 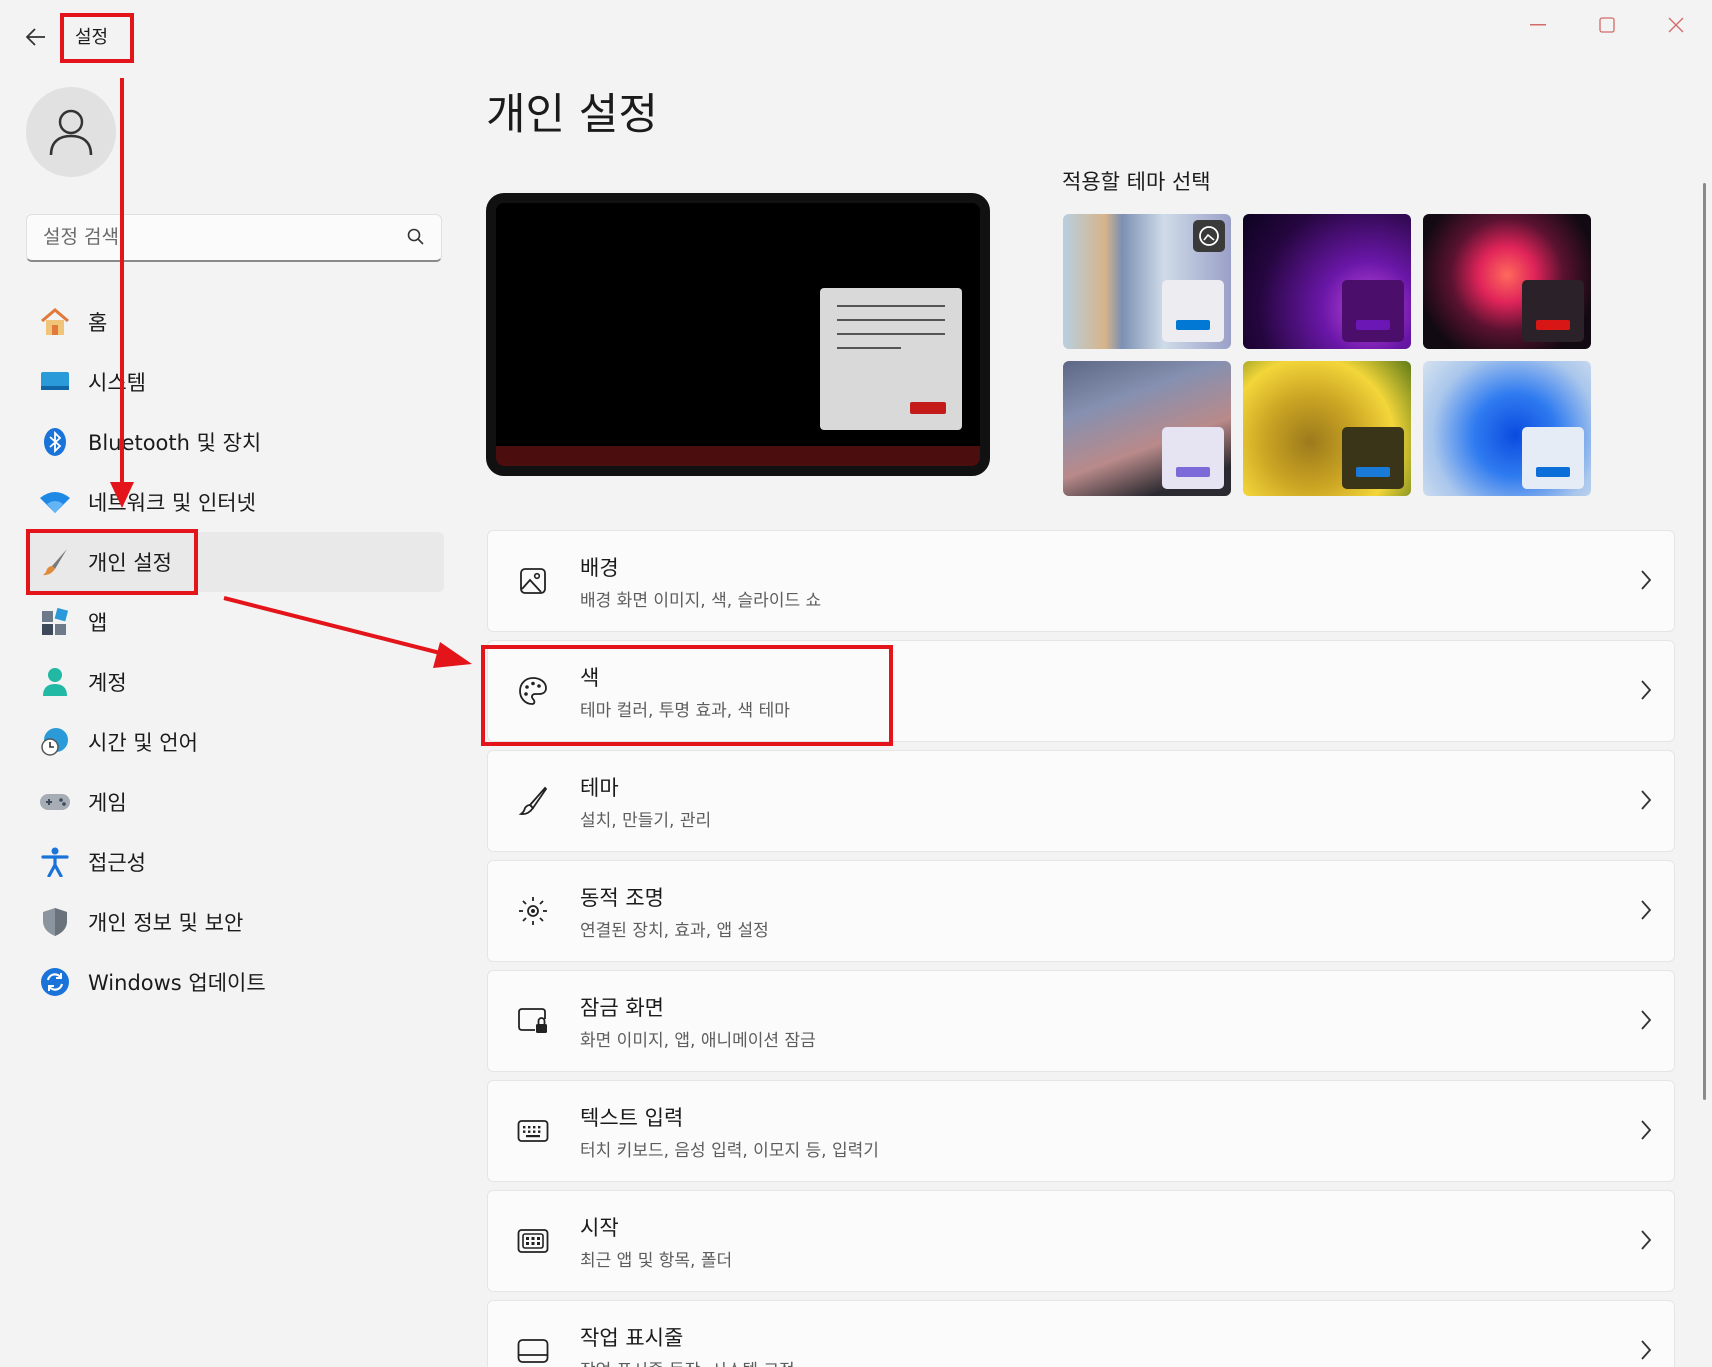 I want to click on annotation-arrows, so click(x=291, y=373).